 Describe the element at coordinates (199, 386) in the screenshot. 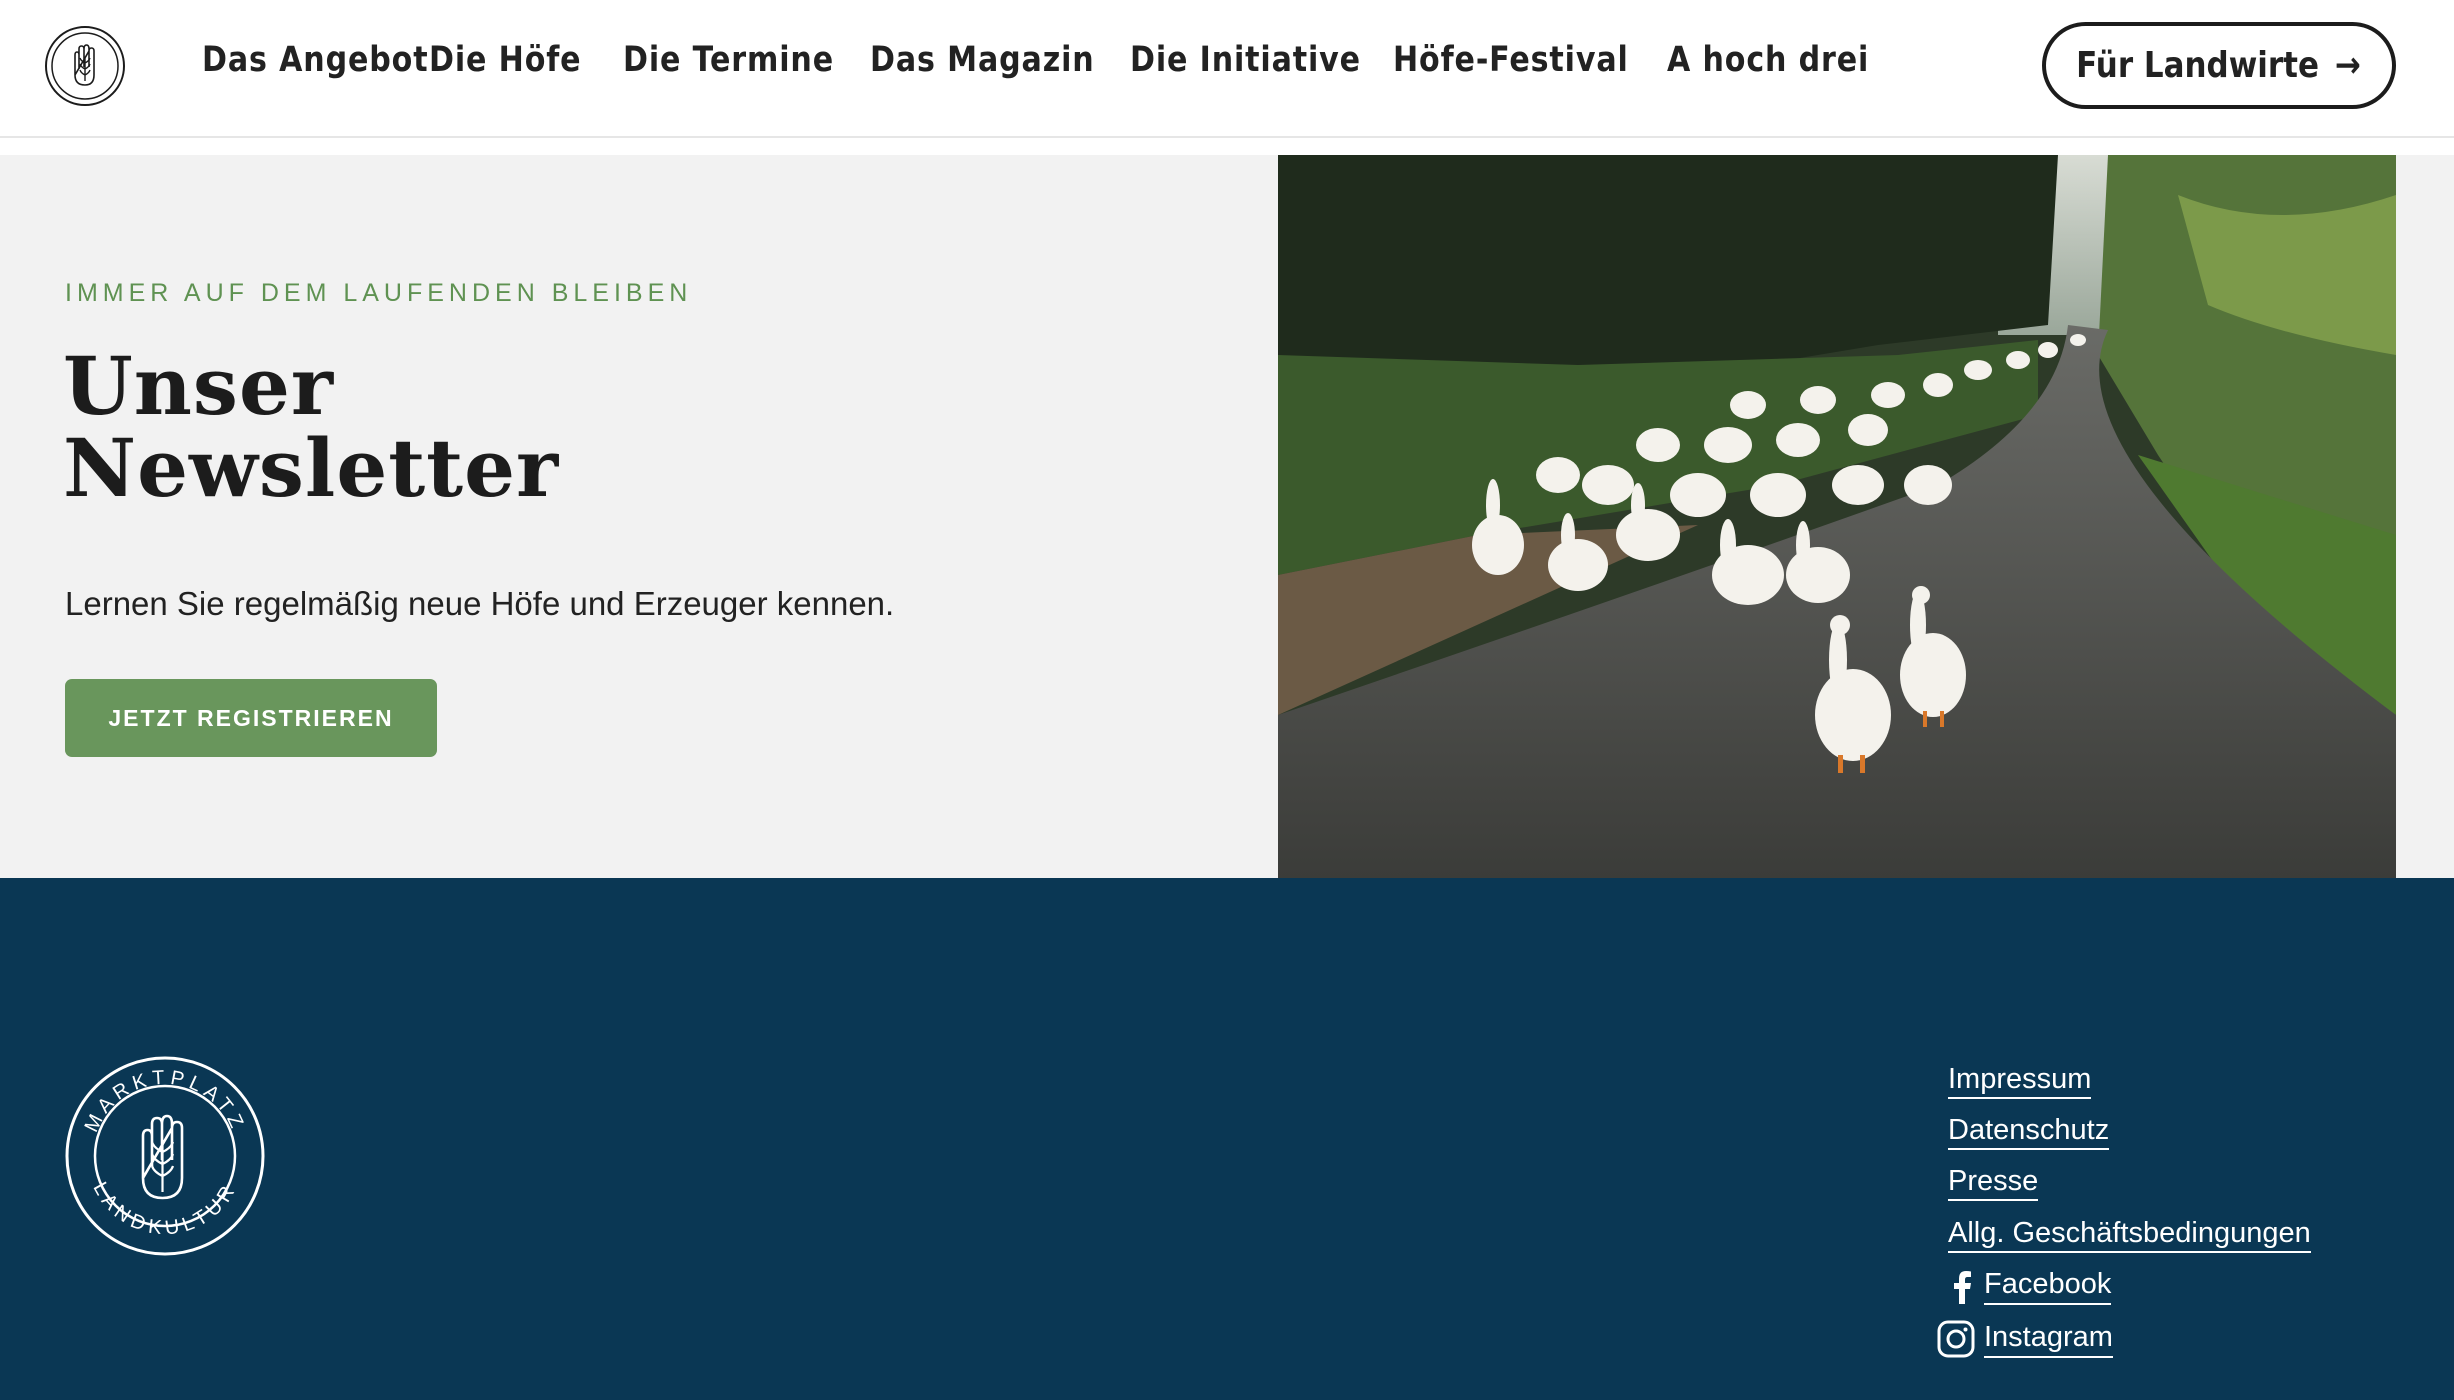

I see `newsletter-title-line1: Unser` at that location.